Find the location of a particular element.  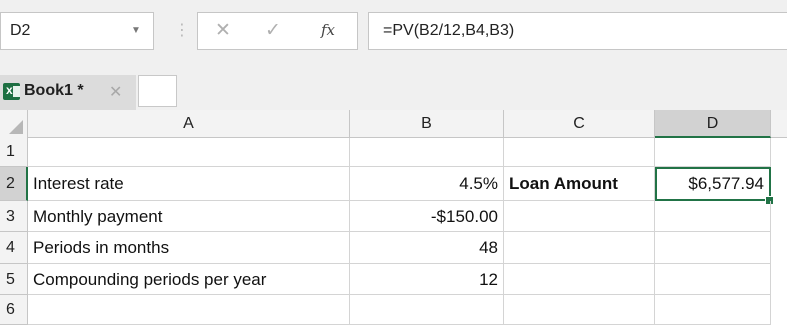

close-icon: ✕ is located at coordinates (115, 92).